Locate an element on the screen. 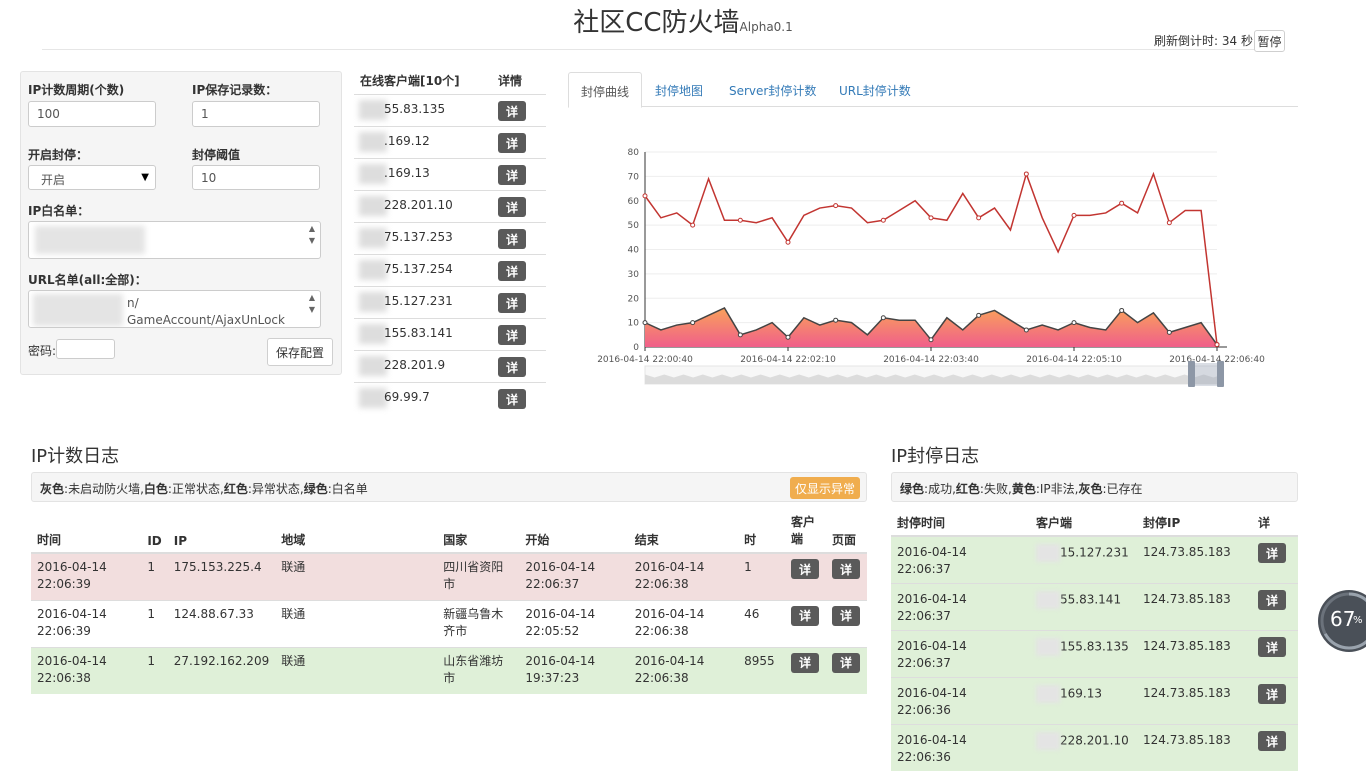  client-row: 75.137.253详 is located at coordinates (450, 238).